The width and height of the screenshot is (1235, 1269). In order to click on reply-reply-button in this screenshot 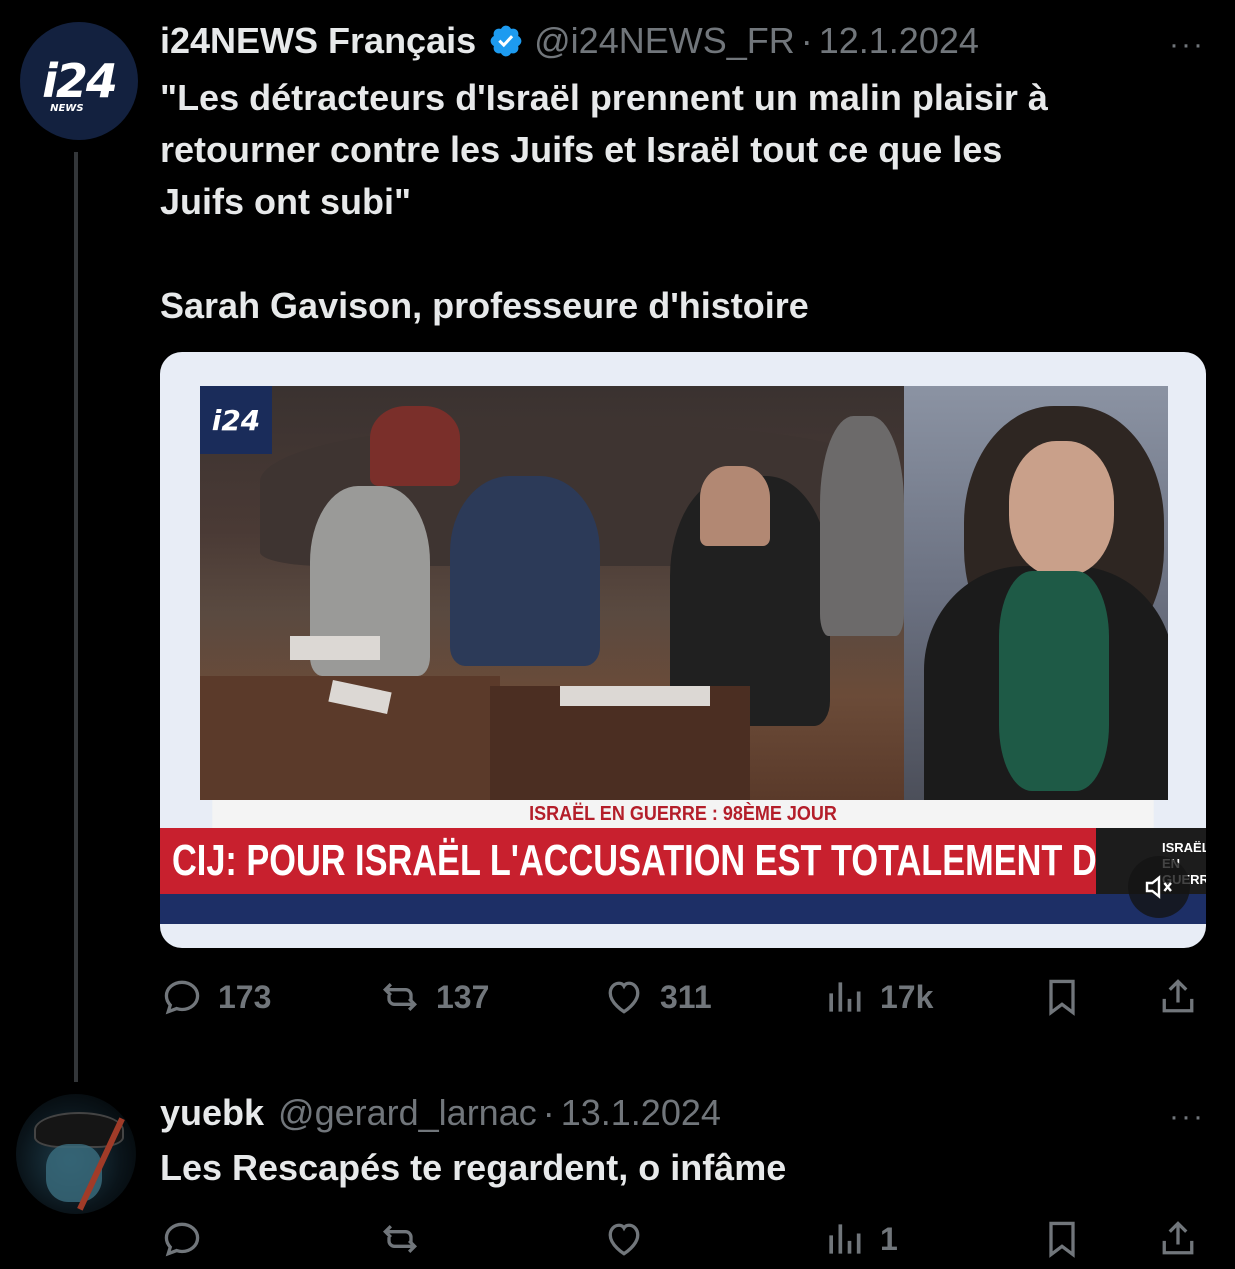, I will do `click(189, 1239)`.